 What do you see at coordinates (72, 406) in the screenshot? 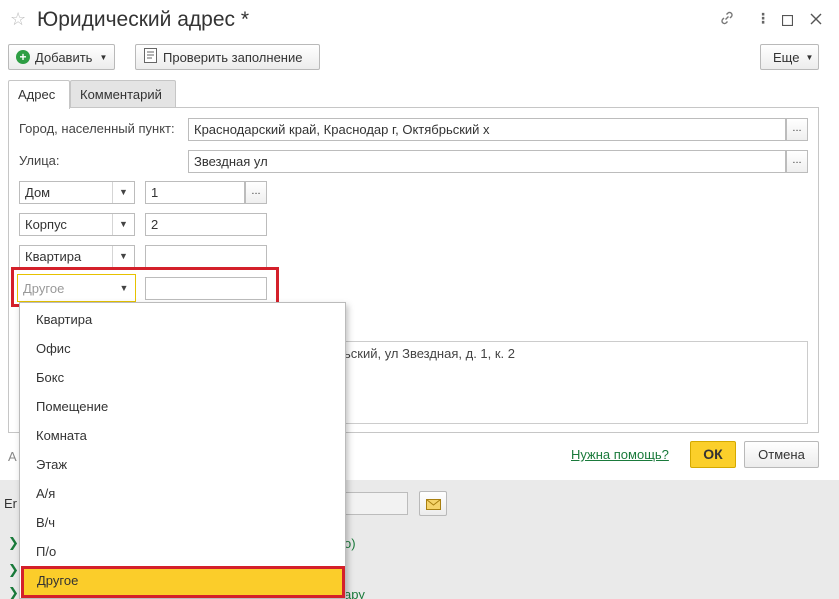
I see `dropdown-item-label: Помещение` at bounding box center [72, 406].